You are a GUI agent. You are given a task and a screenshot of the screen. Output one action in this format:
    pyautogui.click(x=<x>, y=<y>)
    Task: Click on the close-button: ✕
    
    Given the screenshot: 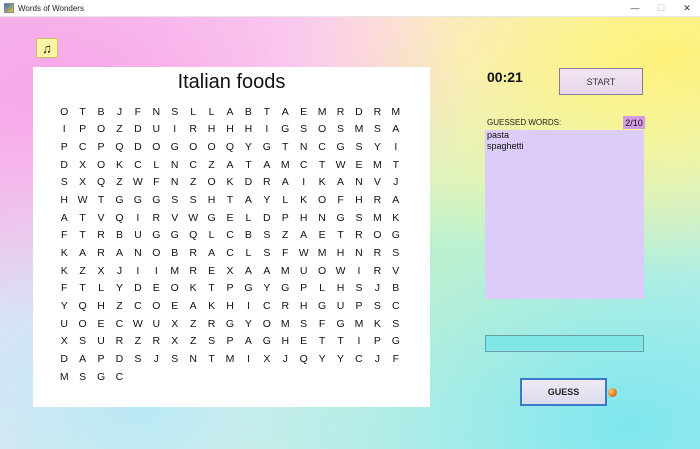 What is the action you would take?
    pyautogui.click(x=687, y=8)
    